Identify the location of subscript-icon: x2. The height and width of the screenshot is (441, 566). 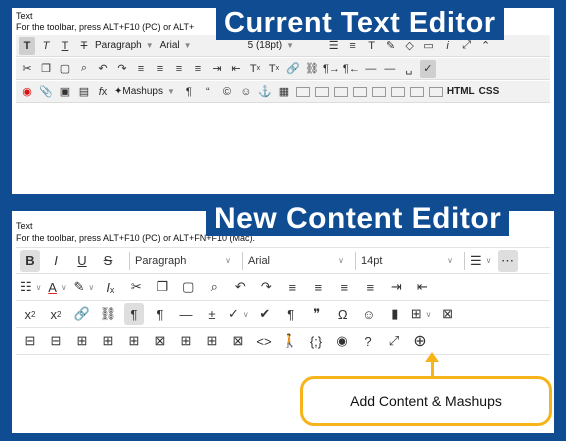
(56, 314).